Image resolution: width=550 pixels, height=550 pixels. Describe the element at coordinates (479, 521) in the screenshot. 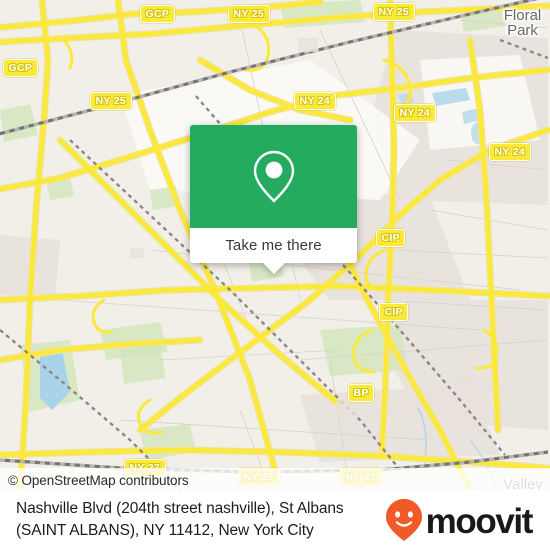

I see `moovit-wordmark: moovit` at that location.